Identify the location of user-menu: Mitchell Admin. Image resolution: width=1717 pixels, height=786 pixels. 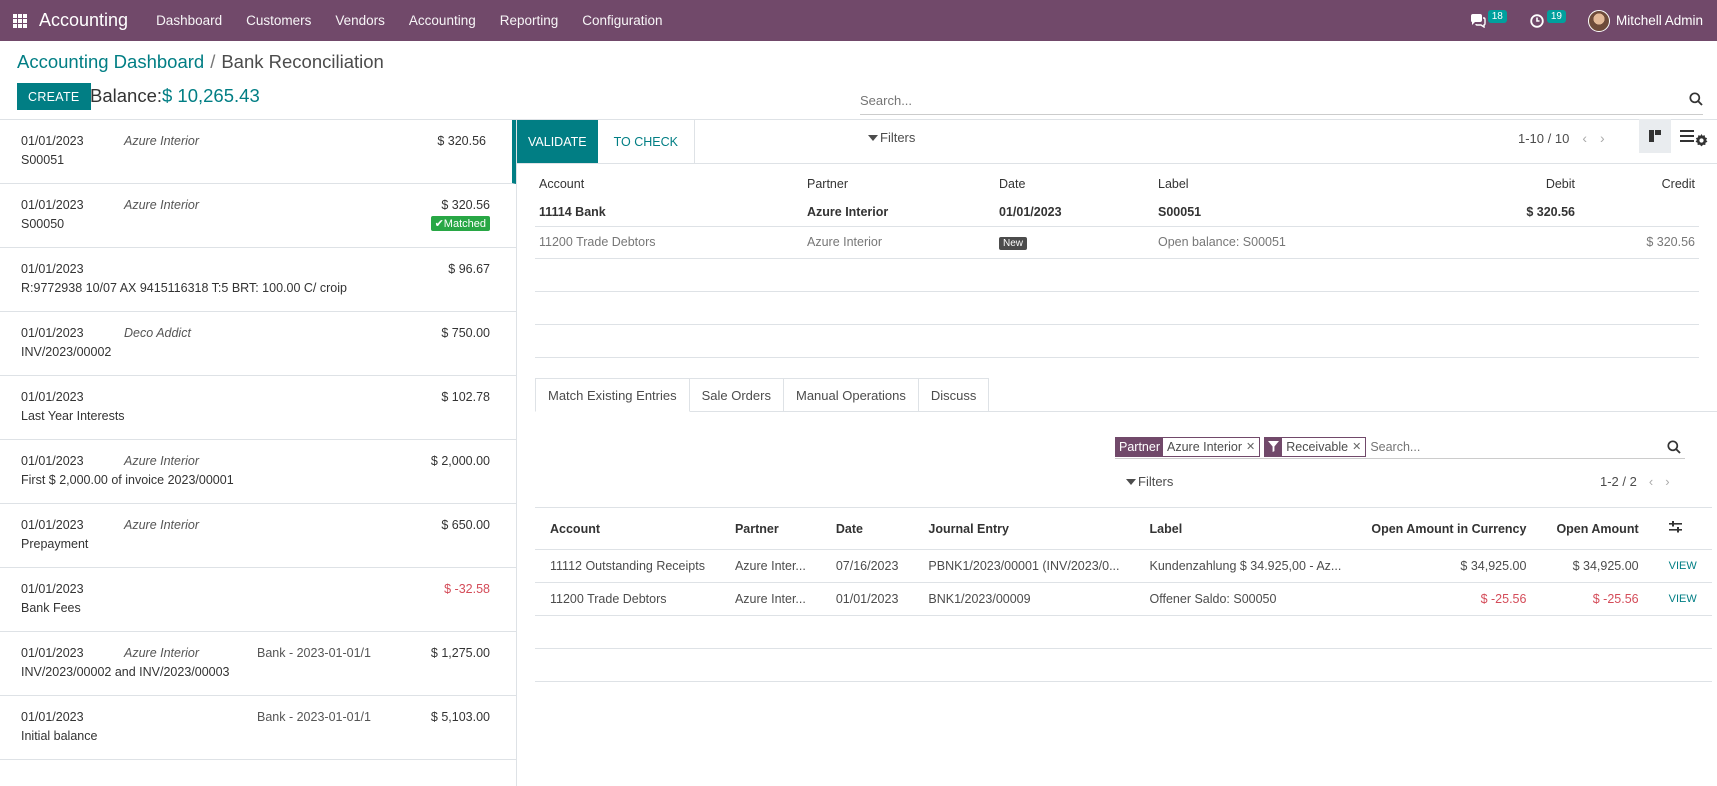
(1645, 20).